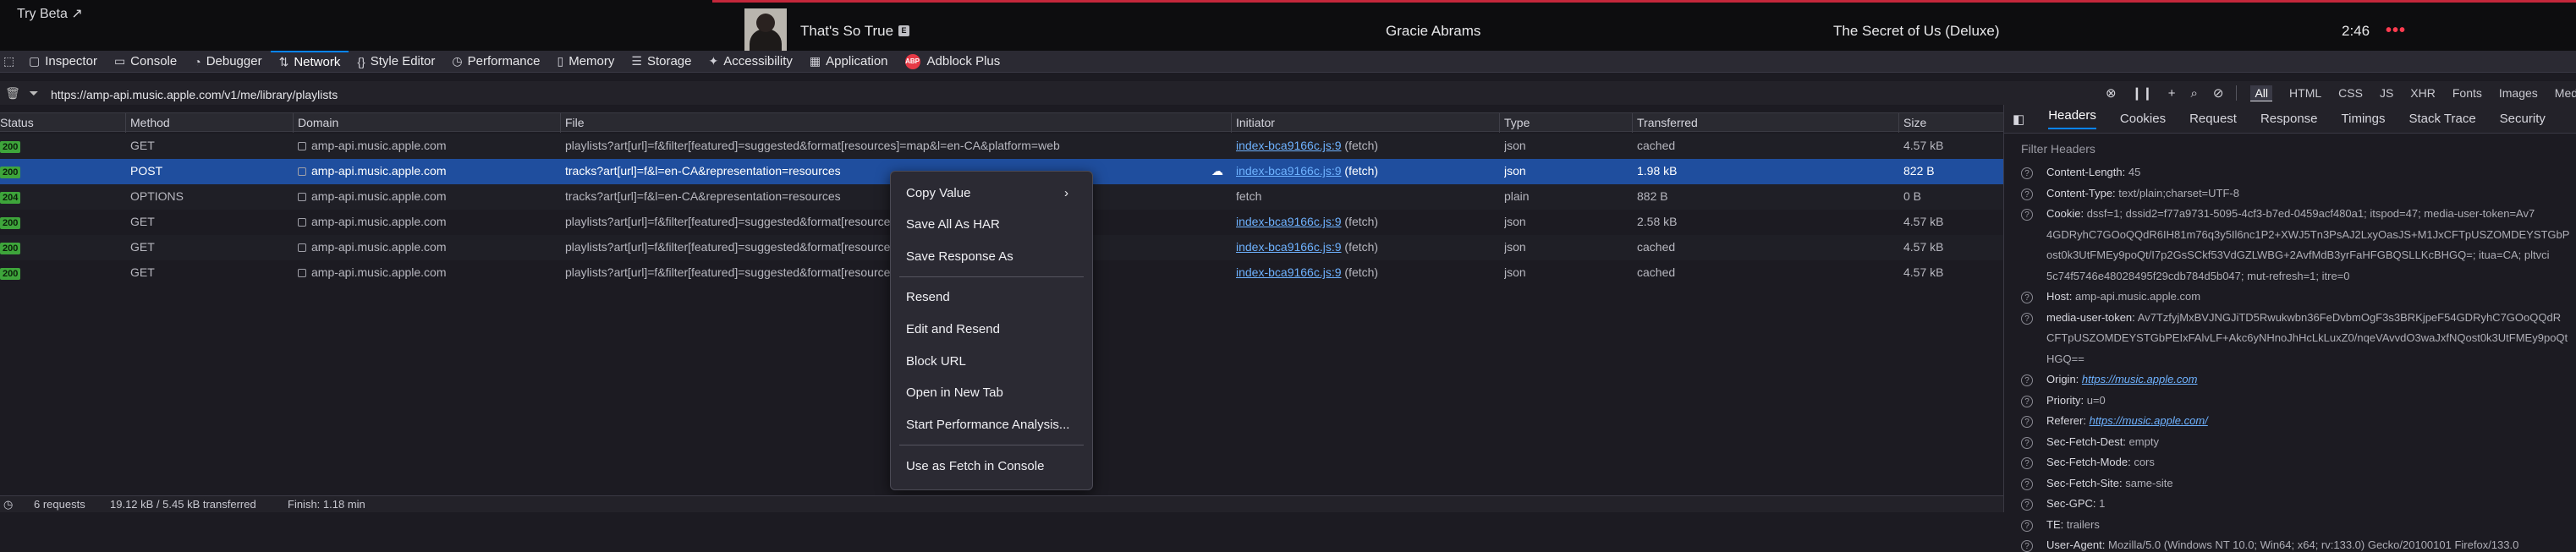 This screenshot has height=552, width=2576. Describe the element at coordinates (1656, 247) in the screenshot. I see `transferred-cell: cached` at that location.